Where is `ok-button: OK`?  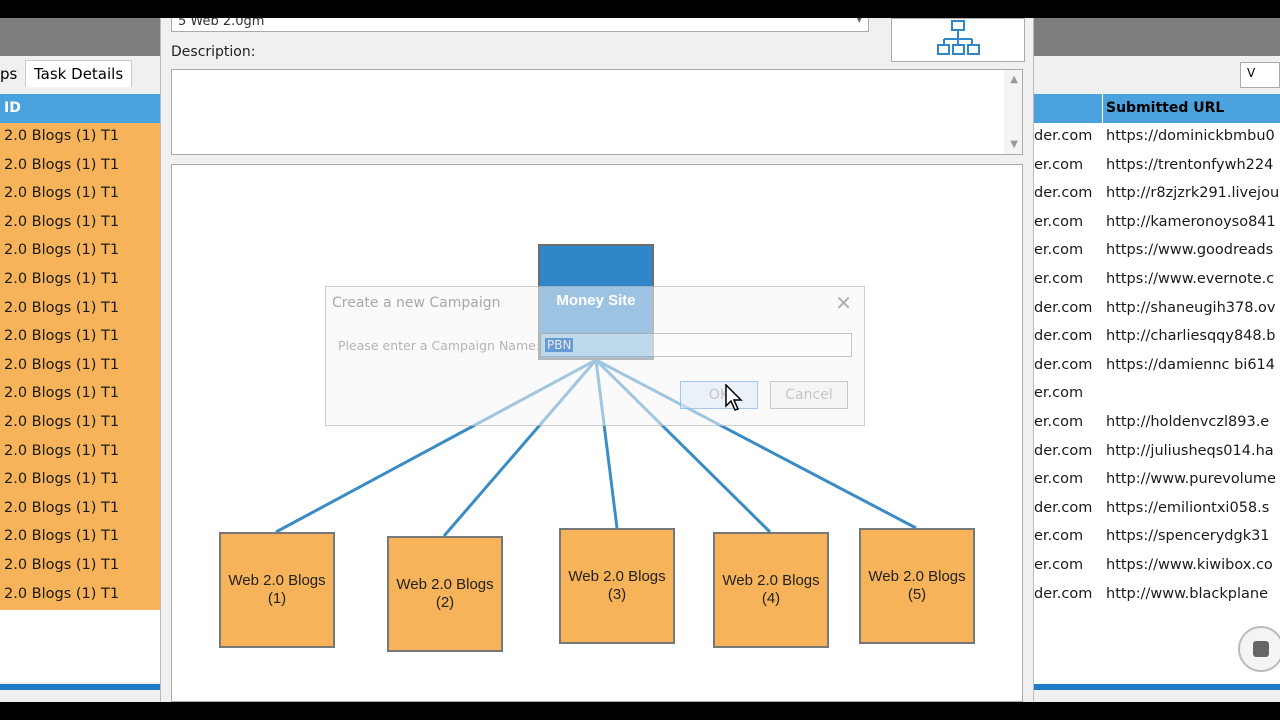
ok-button: OK is located at coordinates (719, 395).